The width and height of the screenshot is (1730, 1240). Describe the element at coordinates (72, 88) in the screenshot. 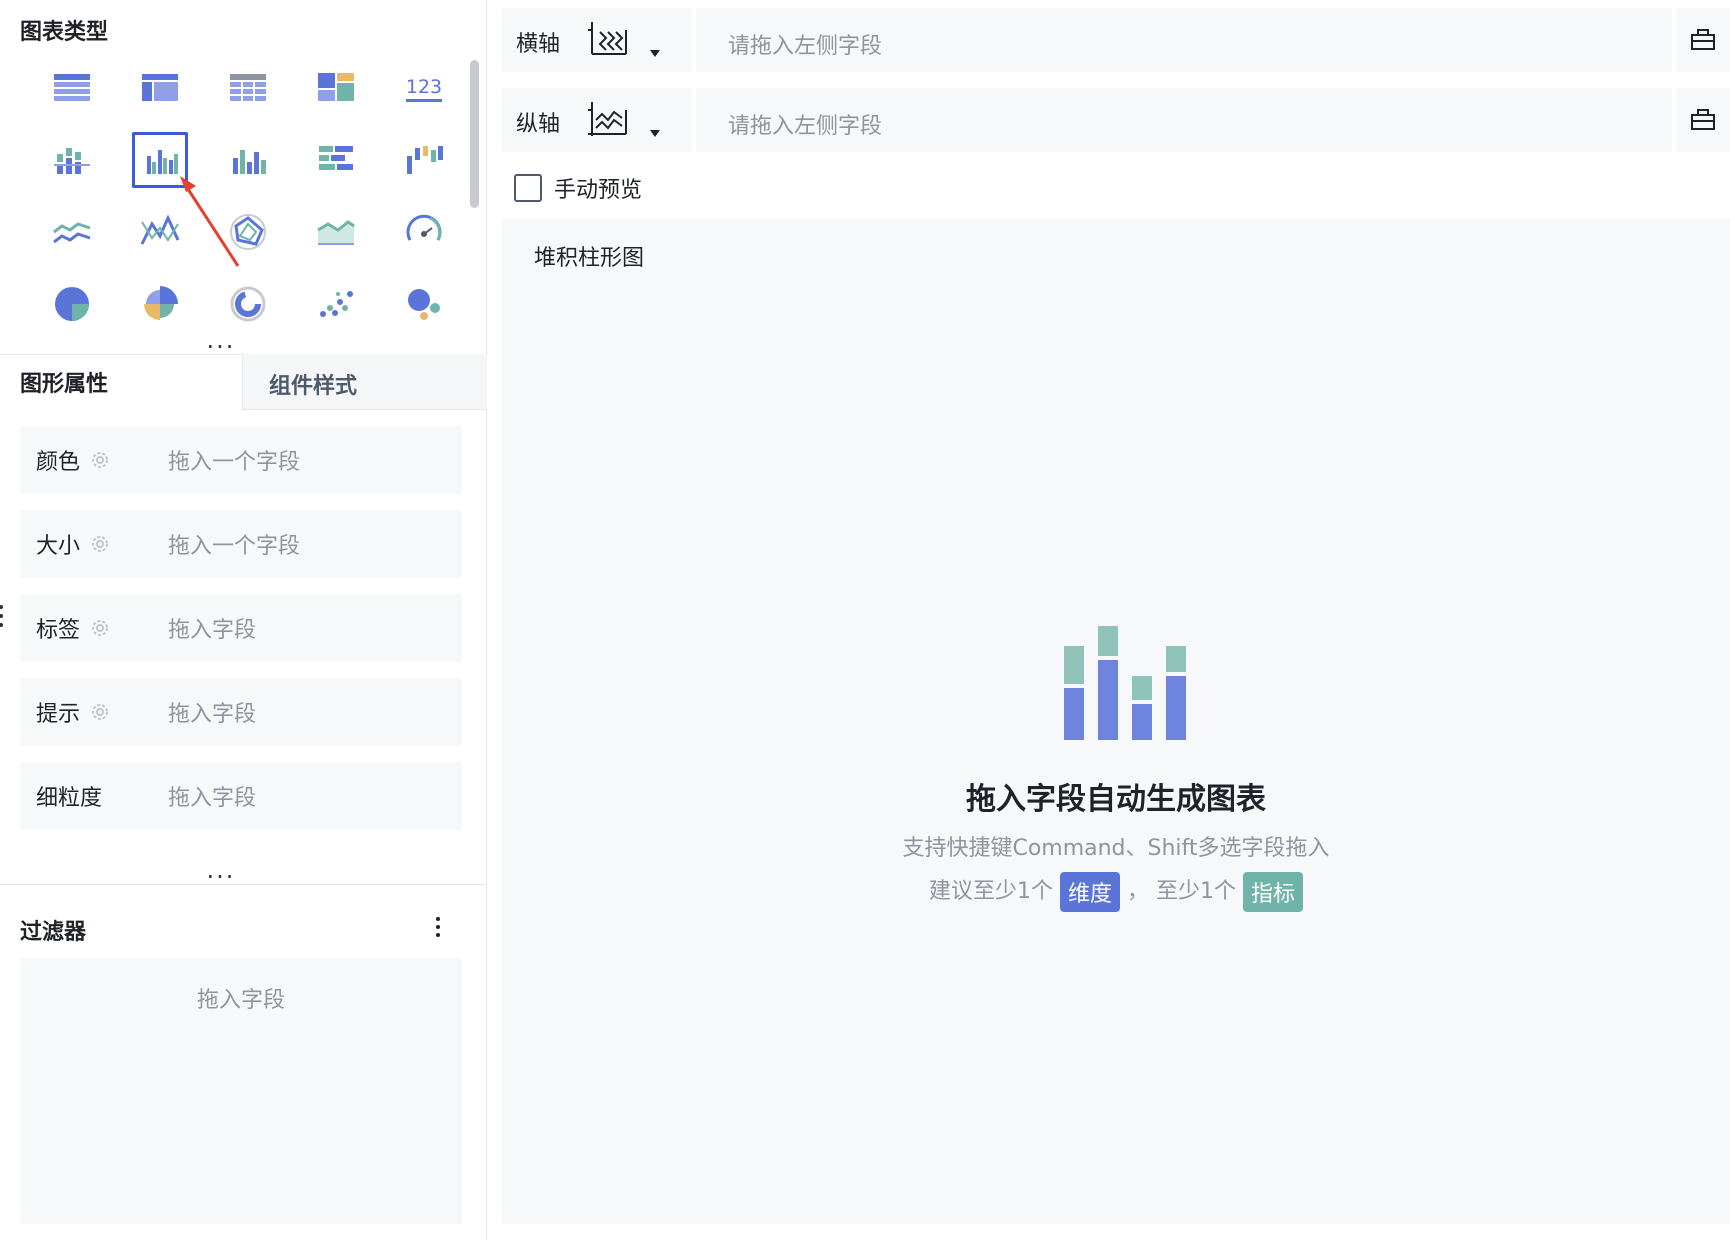

I see `table-icon` at that location.